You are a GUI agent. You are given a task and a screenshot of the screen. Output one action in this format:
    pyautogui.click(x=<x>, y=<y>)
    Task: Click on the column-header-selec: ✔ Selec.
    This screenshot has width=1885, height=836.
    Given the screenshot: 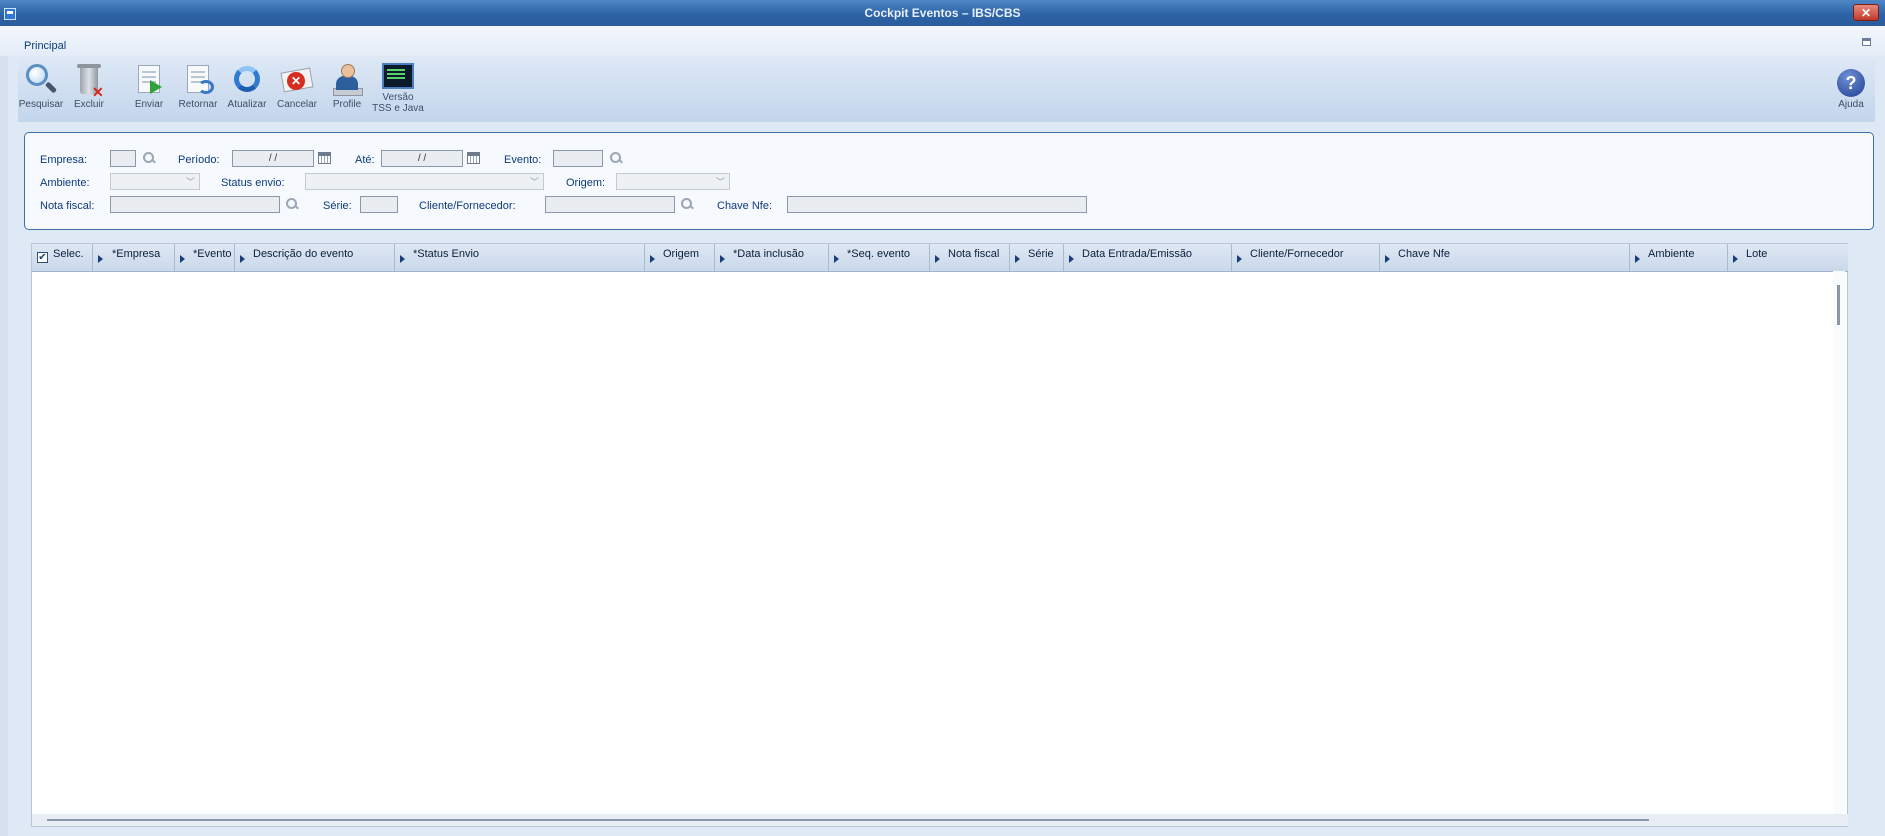 What is the action you would take?
    pyautogui.click(x=62, y=257)
    